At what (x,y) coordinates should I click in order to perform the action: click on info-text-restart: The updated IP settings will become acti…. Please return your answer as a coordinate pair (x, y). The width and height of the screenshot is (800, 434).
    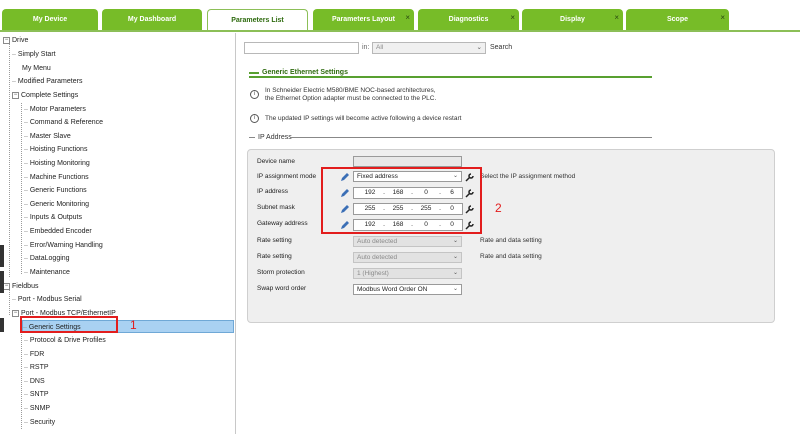
    Looking at the image, I should click on (363, 118).